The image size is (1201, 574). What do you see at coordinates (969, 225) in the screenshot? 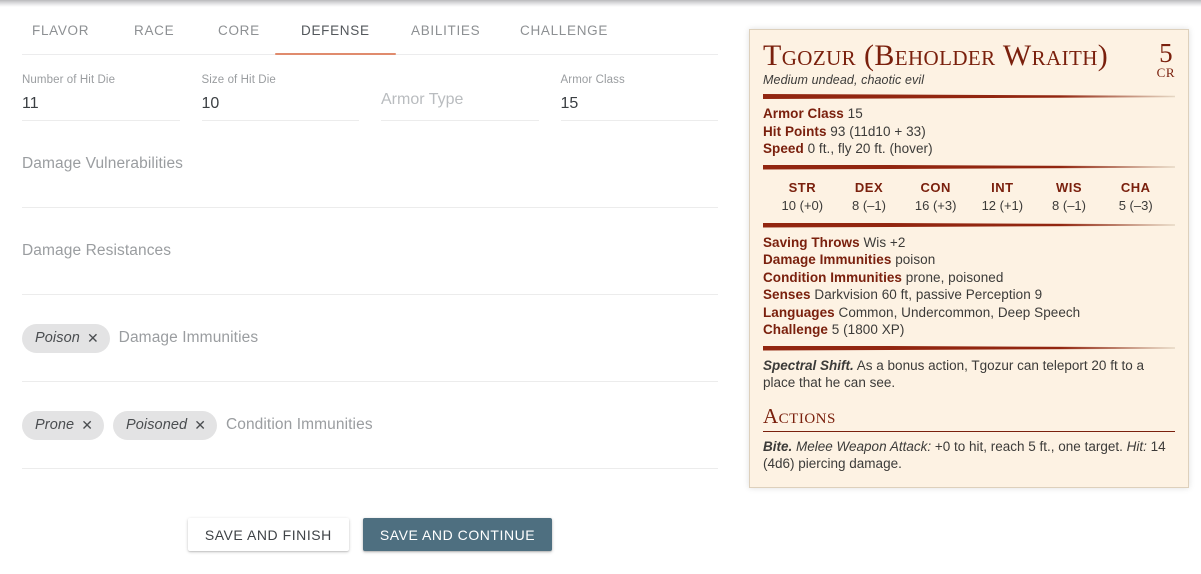
I see `divider-rule-abilities-bottom` at bounding box center [969, 225].